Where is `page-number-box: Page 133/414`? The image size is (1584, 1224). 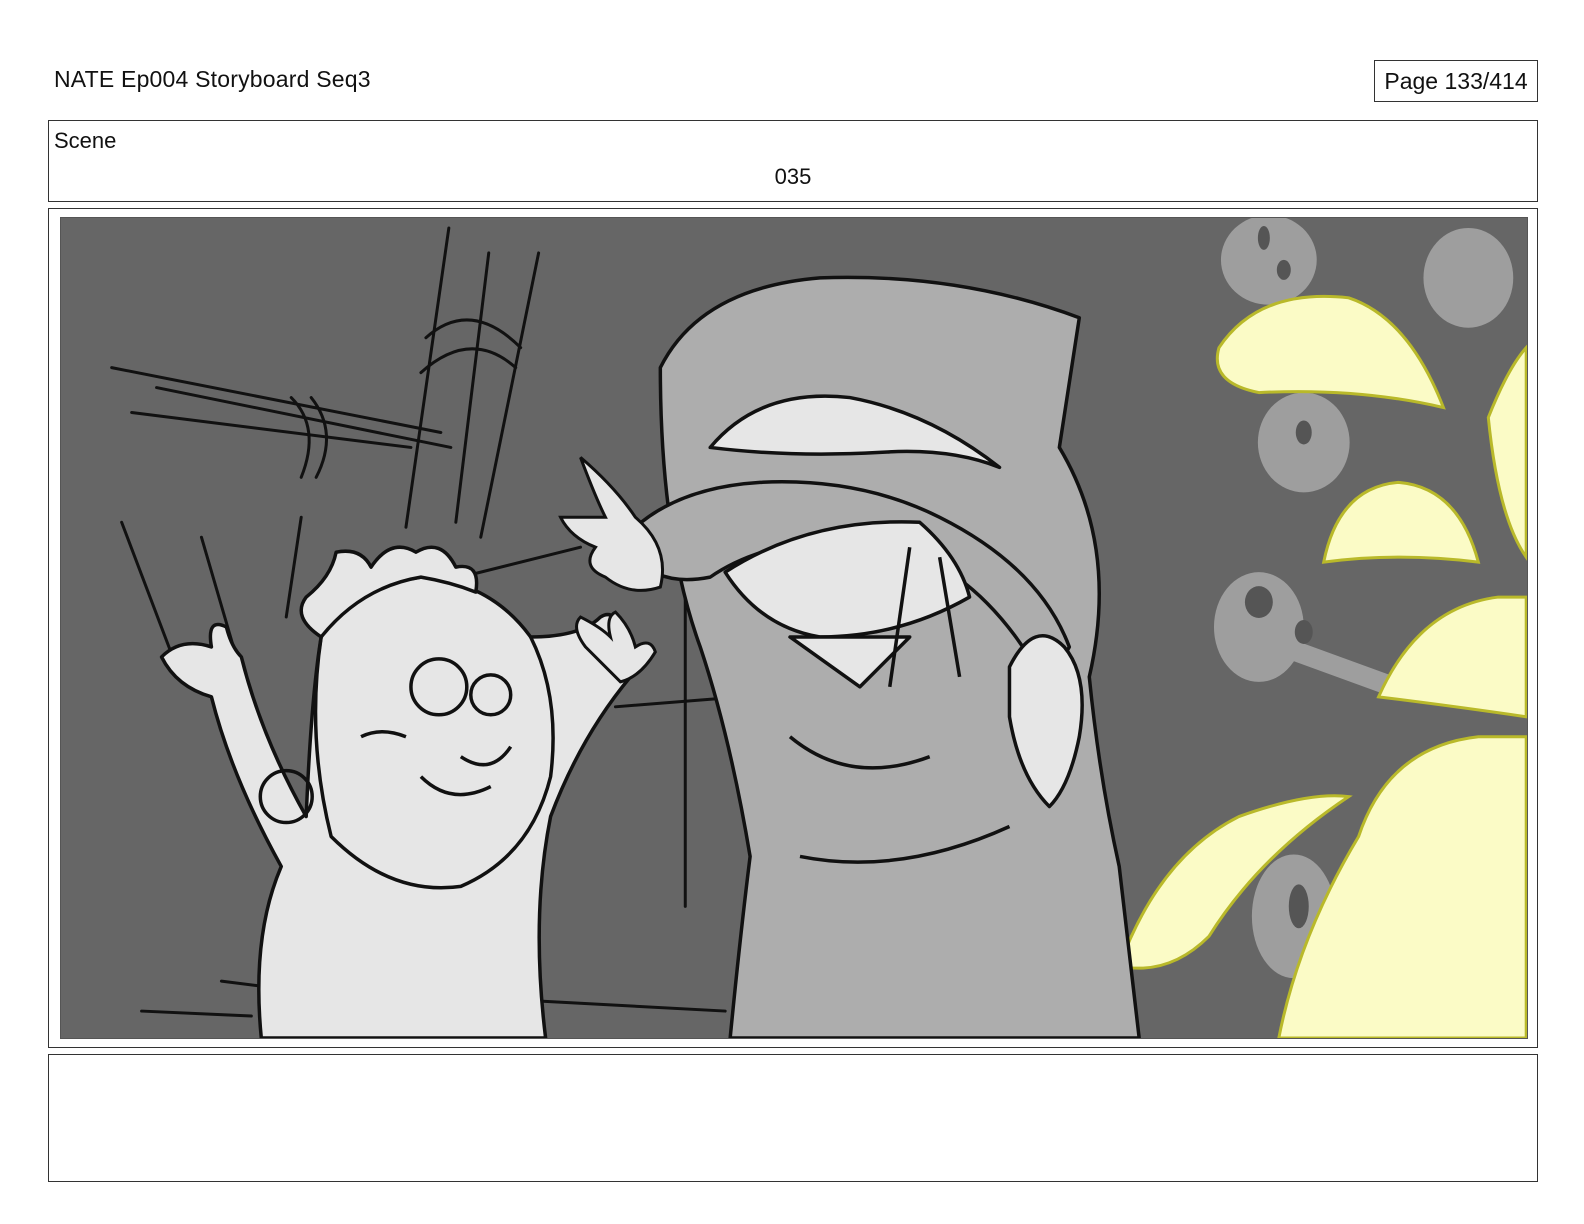
page-number-box: Page 133/414 is located at coordinates (1456, 81).